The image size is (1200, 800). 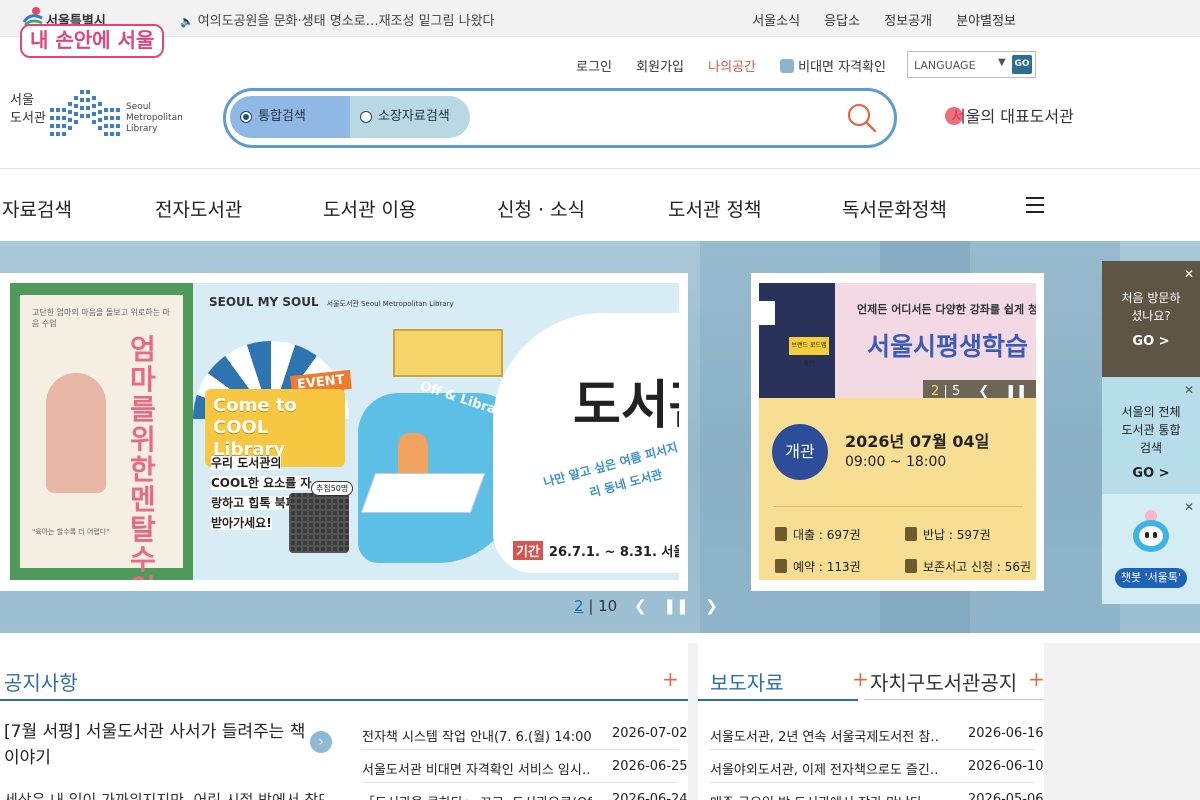 What do you see at coordinates (1151, 319) in the screenshot?
I see `first-visit-box: ✕ 처음 방문하셨나요? GO >` at bounding box center [1151, 319].